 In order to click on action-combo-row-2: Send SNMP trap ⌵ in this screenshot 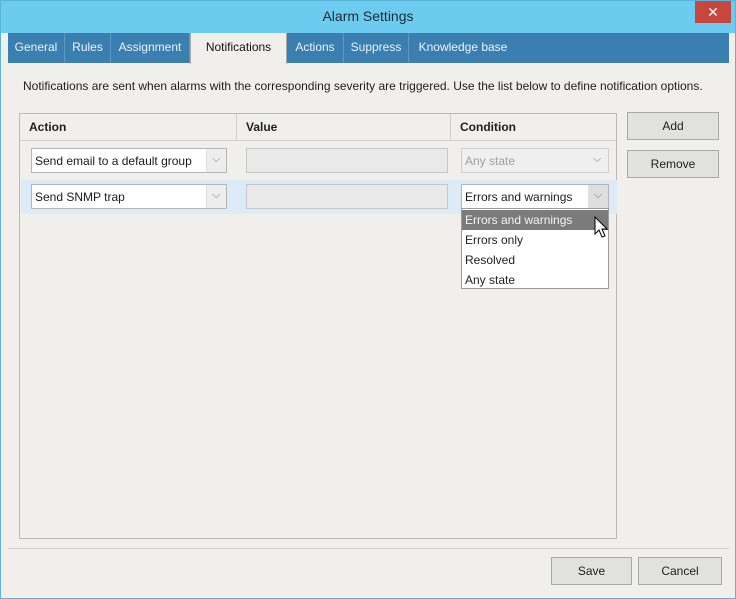, I will do `click(129, 196)`.